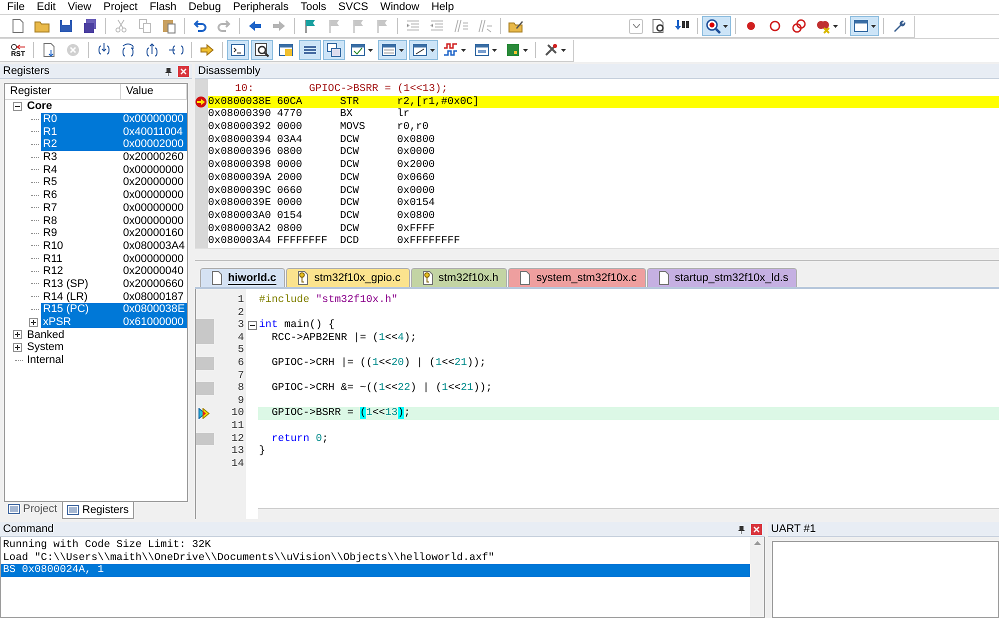 This screenshot has height=618, width=999. I want to click on plus-icon, so click(33, 322).